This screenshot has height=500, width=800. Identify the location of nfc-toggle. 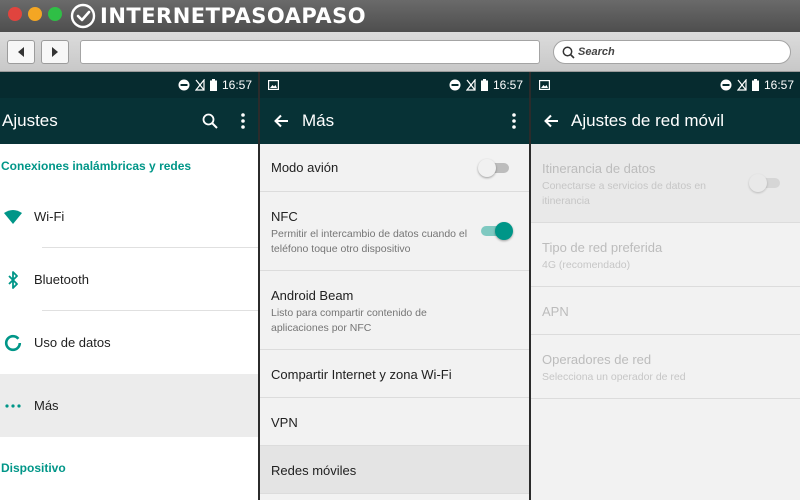
(497, 231).